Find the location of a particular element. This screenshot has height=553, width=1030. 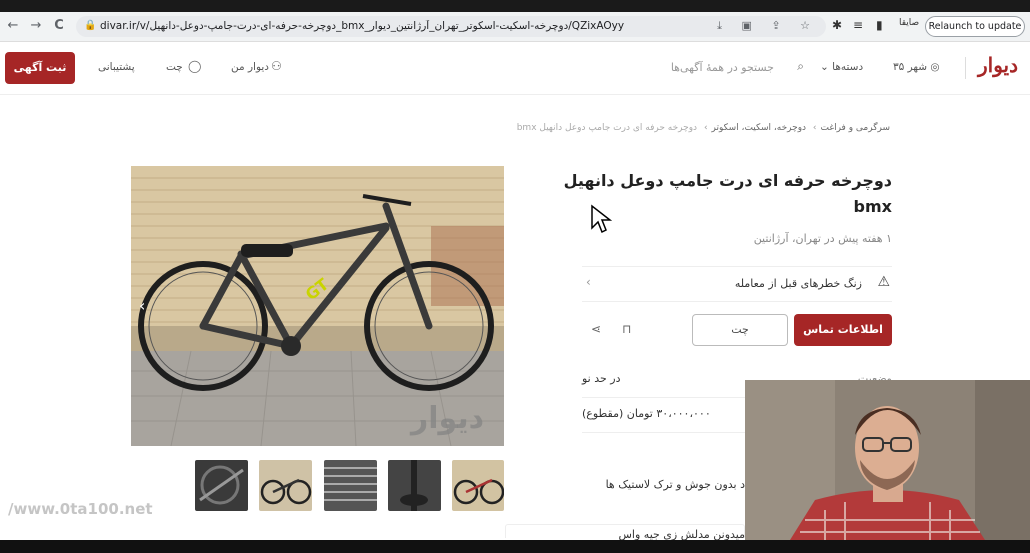

os-top-bar is located at coordinates (515, 6).